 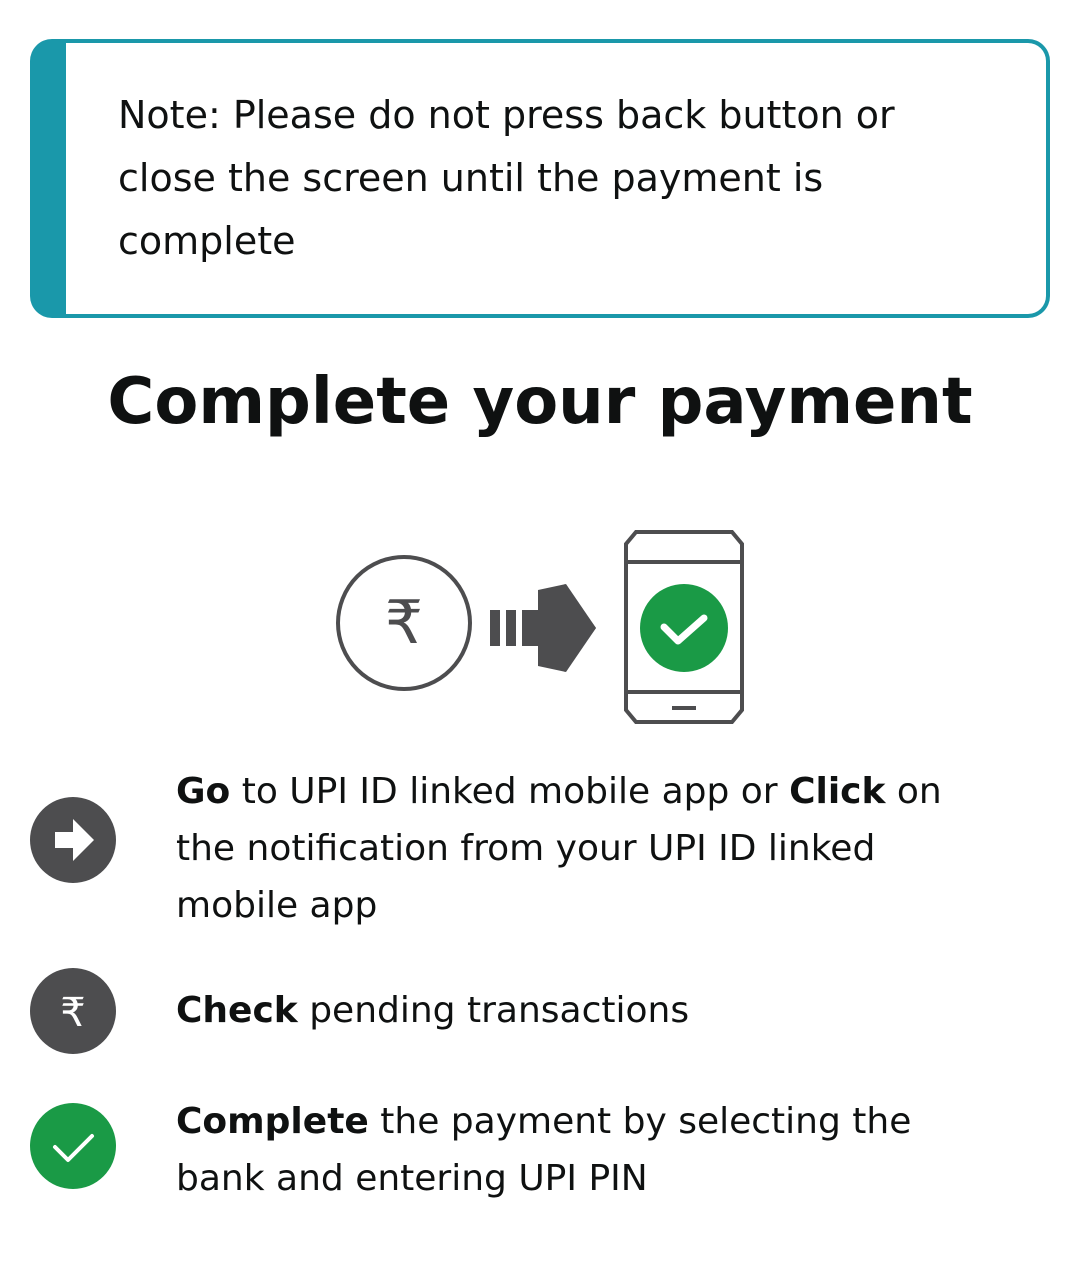 What do you see at coordinates (837, 791) in the screenshot?
I see `step-click-bold: Click` at bounding box center [837, 791].